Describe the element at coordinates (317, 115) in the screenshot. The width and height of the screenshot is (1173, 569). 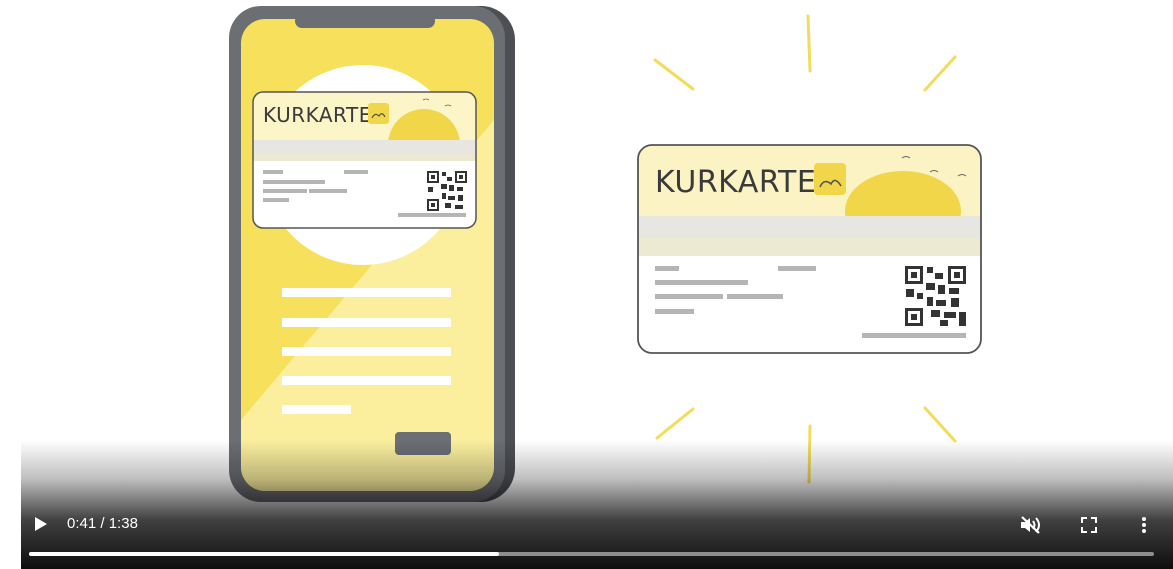
I see `phone-card-title: KURKARTE` at that location.